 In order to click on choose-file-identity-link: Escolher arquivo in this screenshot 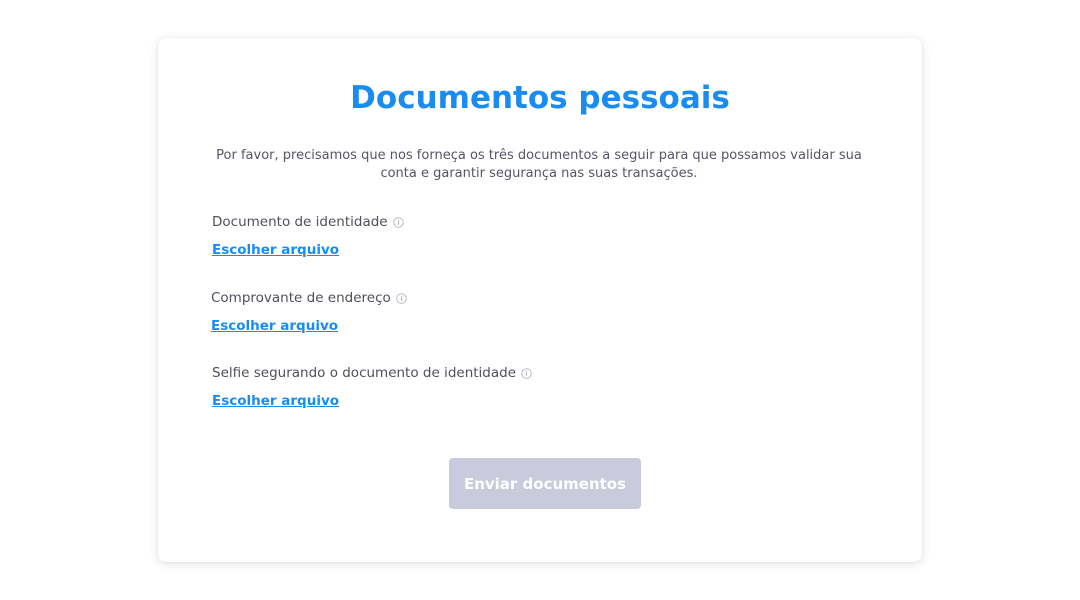, I will do `click(275, 250)`.